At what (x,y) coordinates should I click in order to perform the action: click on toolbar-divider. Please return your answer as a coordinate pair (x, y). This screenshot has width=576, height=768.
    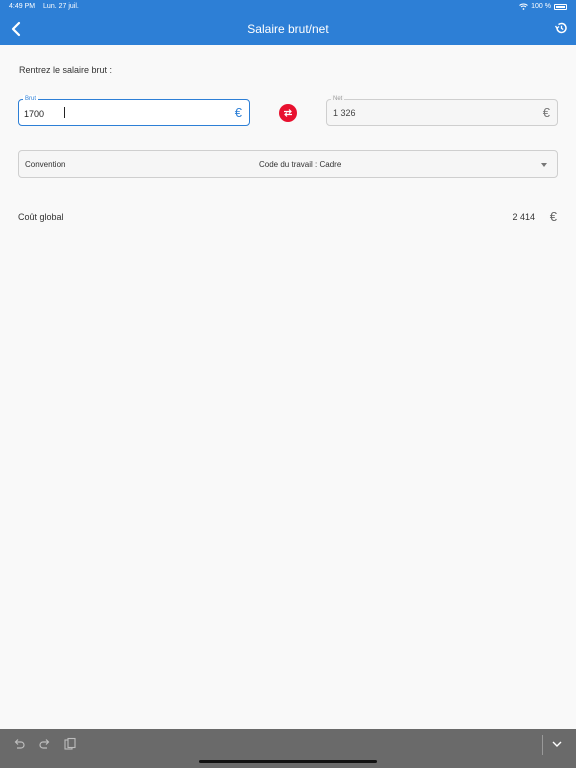
    Looking at the image, I should click on (542, 745).